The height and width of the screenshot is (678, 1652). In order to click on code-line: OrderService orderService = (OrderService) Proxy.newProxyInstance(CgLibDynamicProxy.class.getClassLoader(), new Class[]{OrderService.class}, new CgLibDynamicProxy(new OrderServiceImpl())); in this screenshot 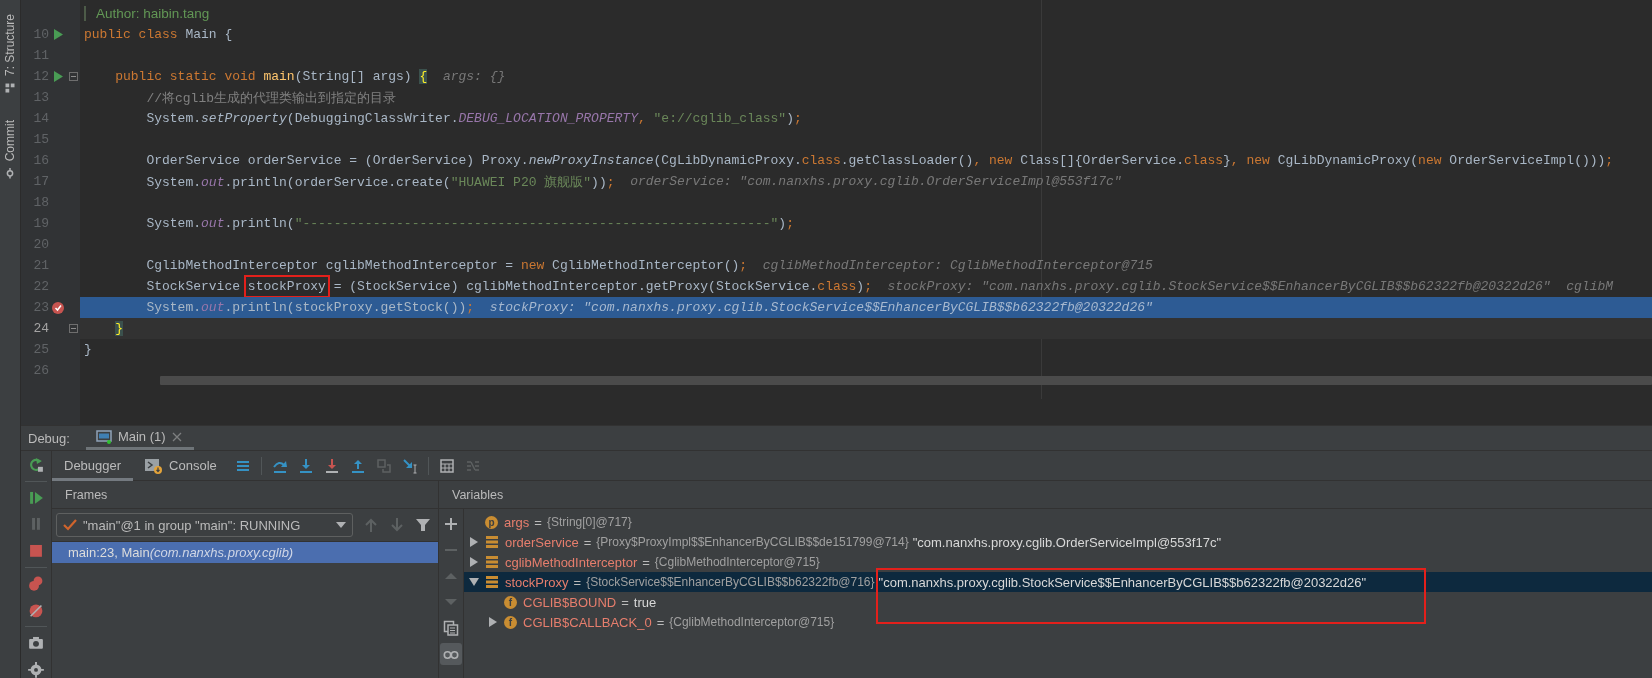, I will do `click(879, 160)`.